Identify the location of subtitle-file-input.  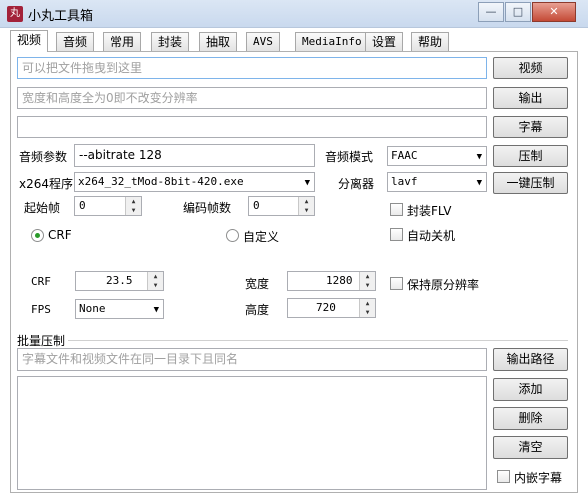
(252, 127).